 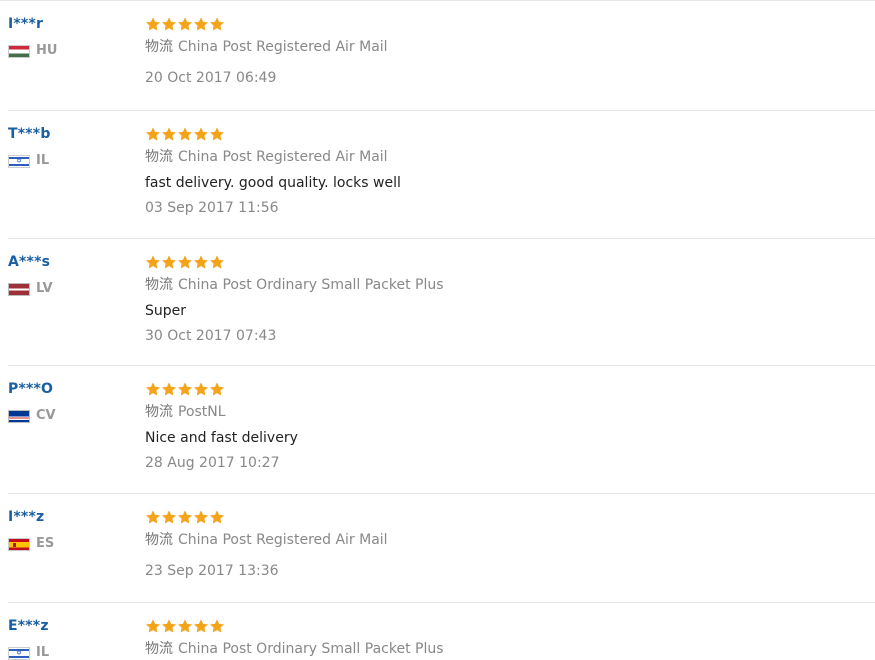 I want to click on country-code: LV, so click(x=44, y=288).